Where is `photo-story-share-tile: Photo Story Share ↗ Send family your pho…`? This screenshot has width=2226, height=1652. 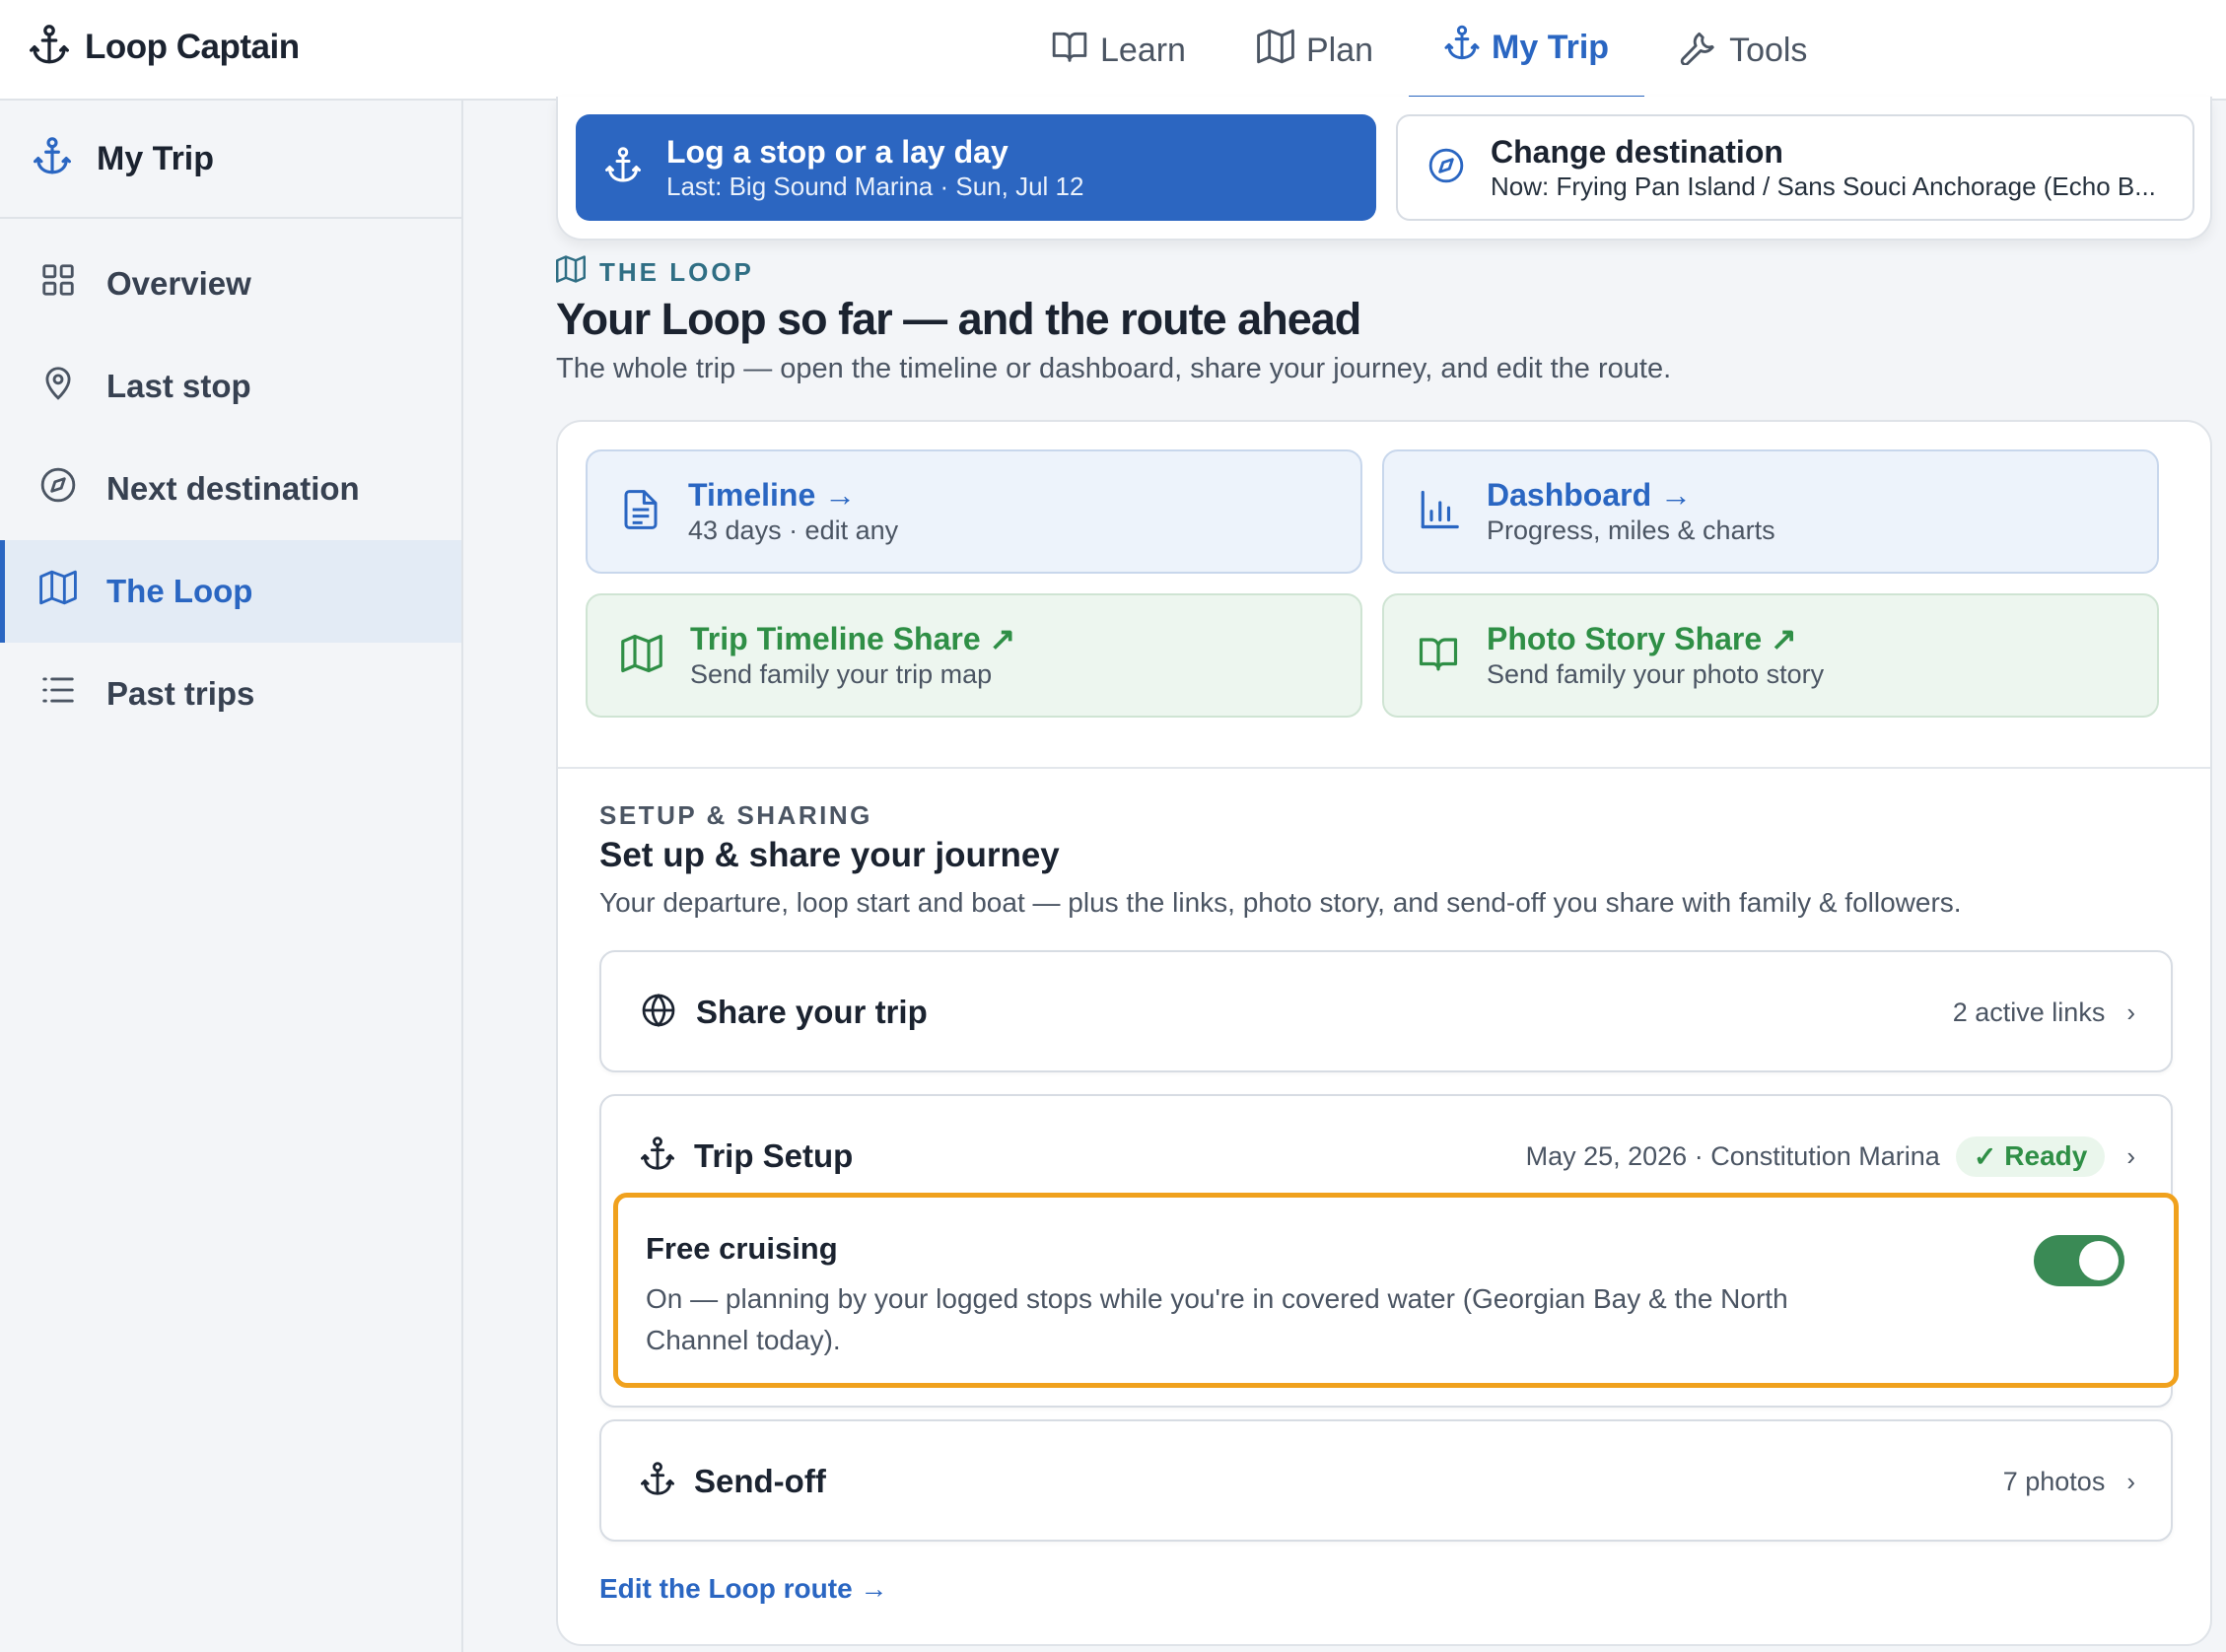
photo-story-share-tile: Photo Story Share ↗ Send family your pho… is located at coordinates (1770, 655).